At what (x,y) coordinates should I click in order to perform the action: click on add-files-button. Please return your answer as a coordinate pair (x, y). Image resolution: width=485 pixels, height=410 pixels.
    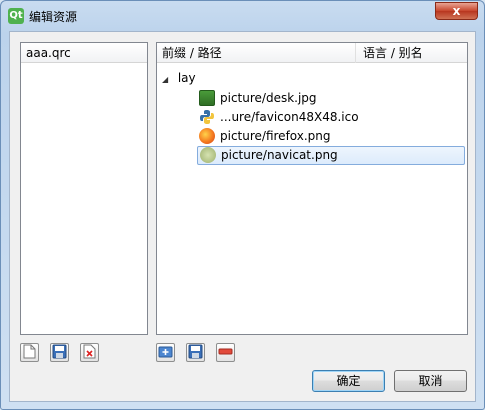
    Looking at the image, I should click on (195, 352).